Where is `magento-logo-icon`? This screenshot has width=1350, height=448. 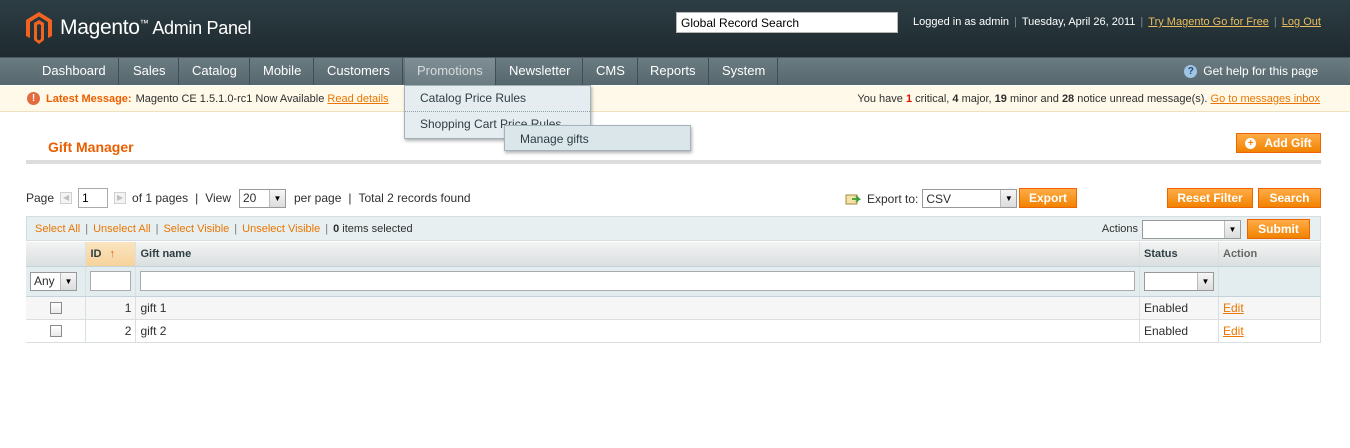
magento-logo-icon is located at coordinates (39, 28).